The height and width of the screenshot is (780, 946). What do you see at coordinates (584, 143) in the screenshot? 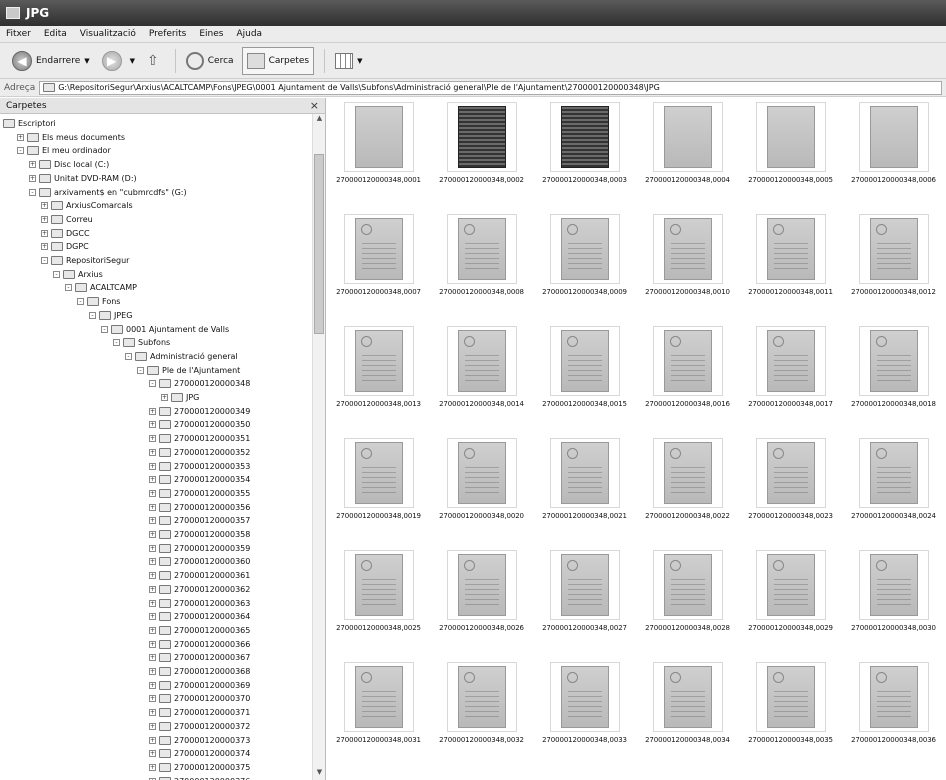
I see `thumbnail-item: 270000120000348,0003` at bounding box center [584, 143].